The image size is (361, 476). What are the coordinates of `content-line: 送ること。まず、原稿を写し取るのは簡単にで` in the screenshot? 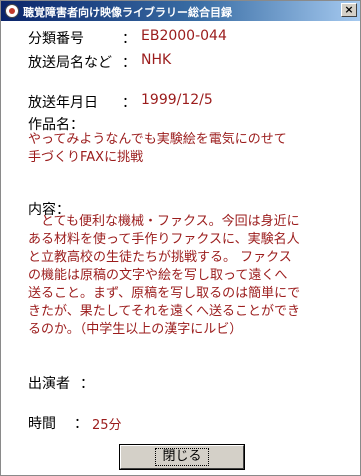 It's located at (164, 293).